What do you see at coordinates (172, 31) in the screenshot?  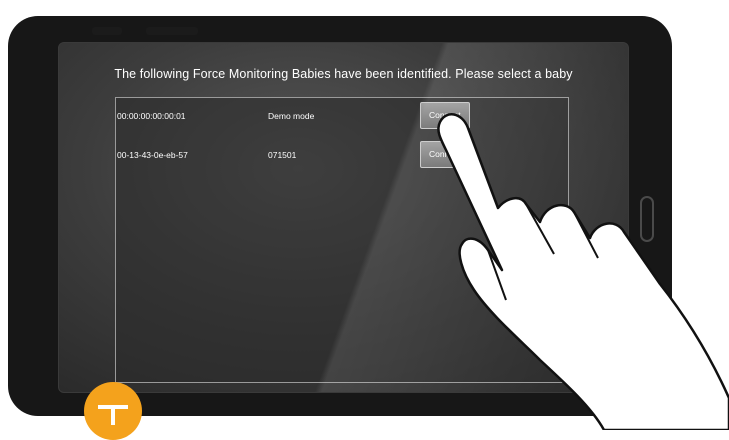 I see `tablet-hardware-button-right` at bounding box center [172, 31].